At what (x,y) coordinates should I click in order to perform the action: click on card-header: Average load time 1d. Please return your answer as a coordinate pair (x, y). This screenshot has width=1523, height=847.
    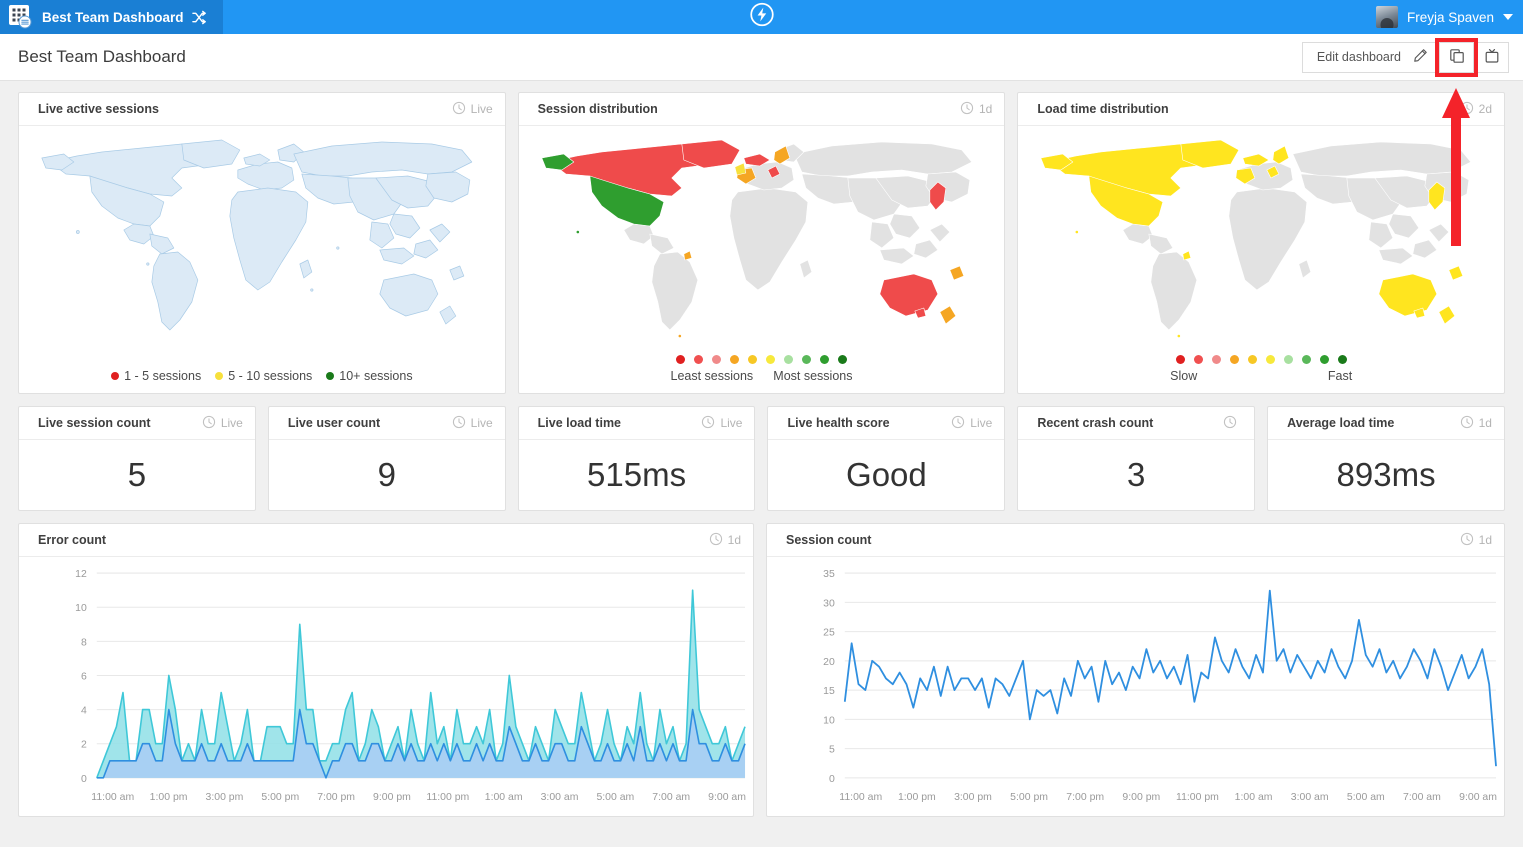
    Looking at the image, I should click on (1386, 423).